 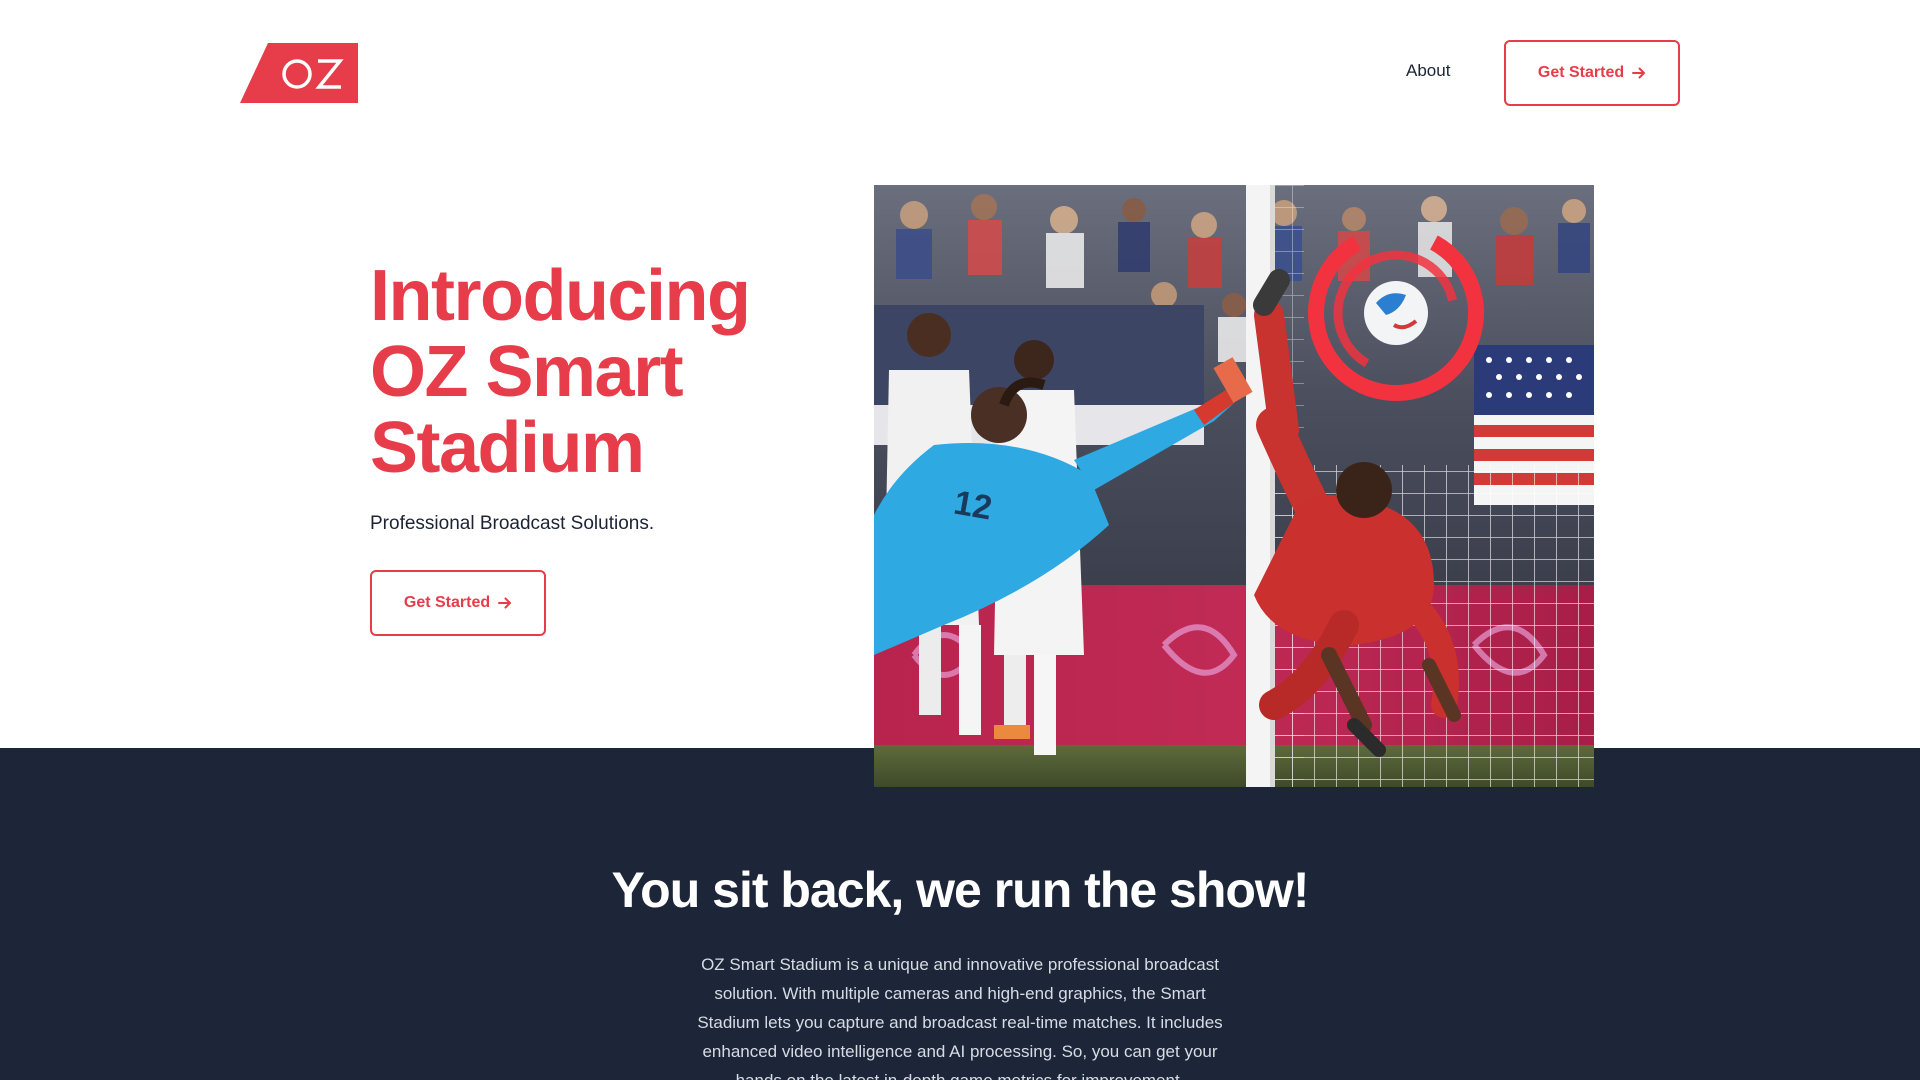 I want to click on oz-logo, so click(x=299, y=73).